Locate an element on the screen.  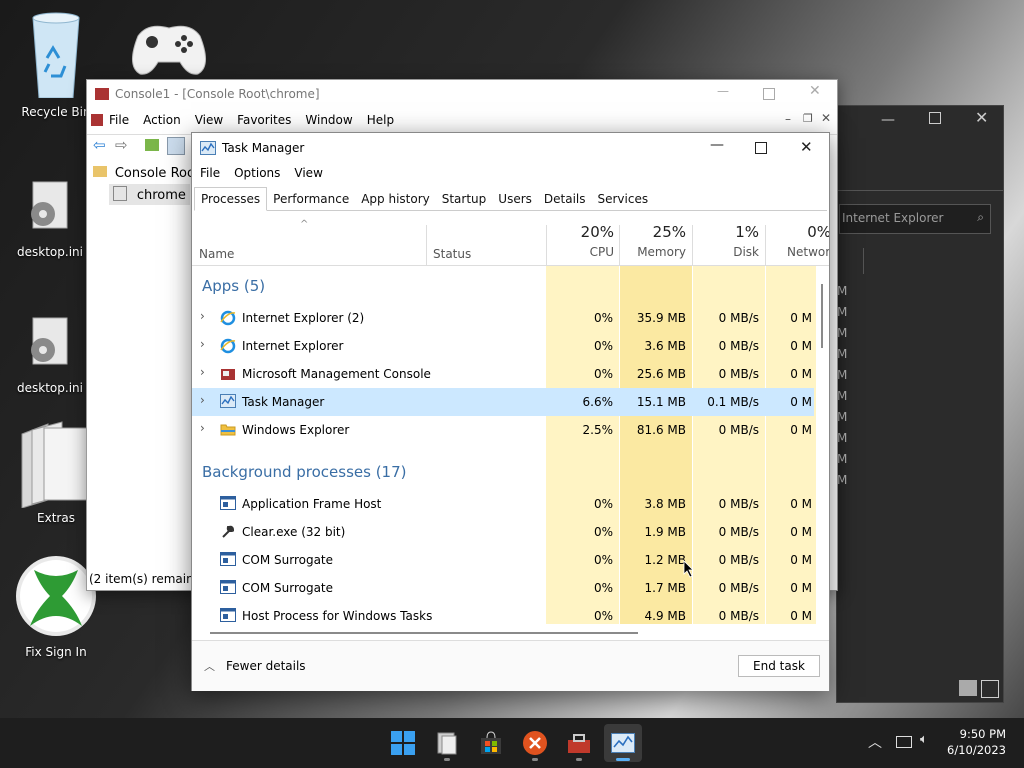
clock: 9:50 PM 6/10/2023 is located at coordinates (976, 742).